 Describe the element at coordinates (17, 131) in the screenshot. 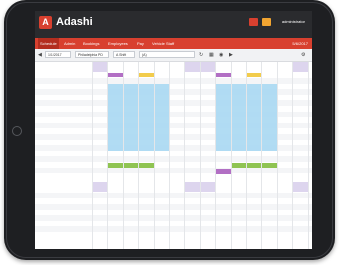

I see `home-button` at that location.